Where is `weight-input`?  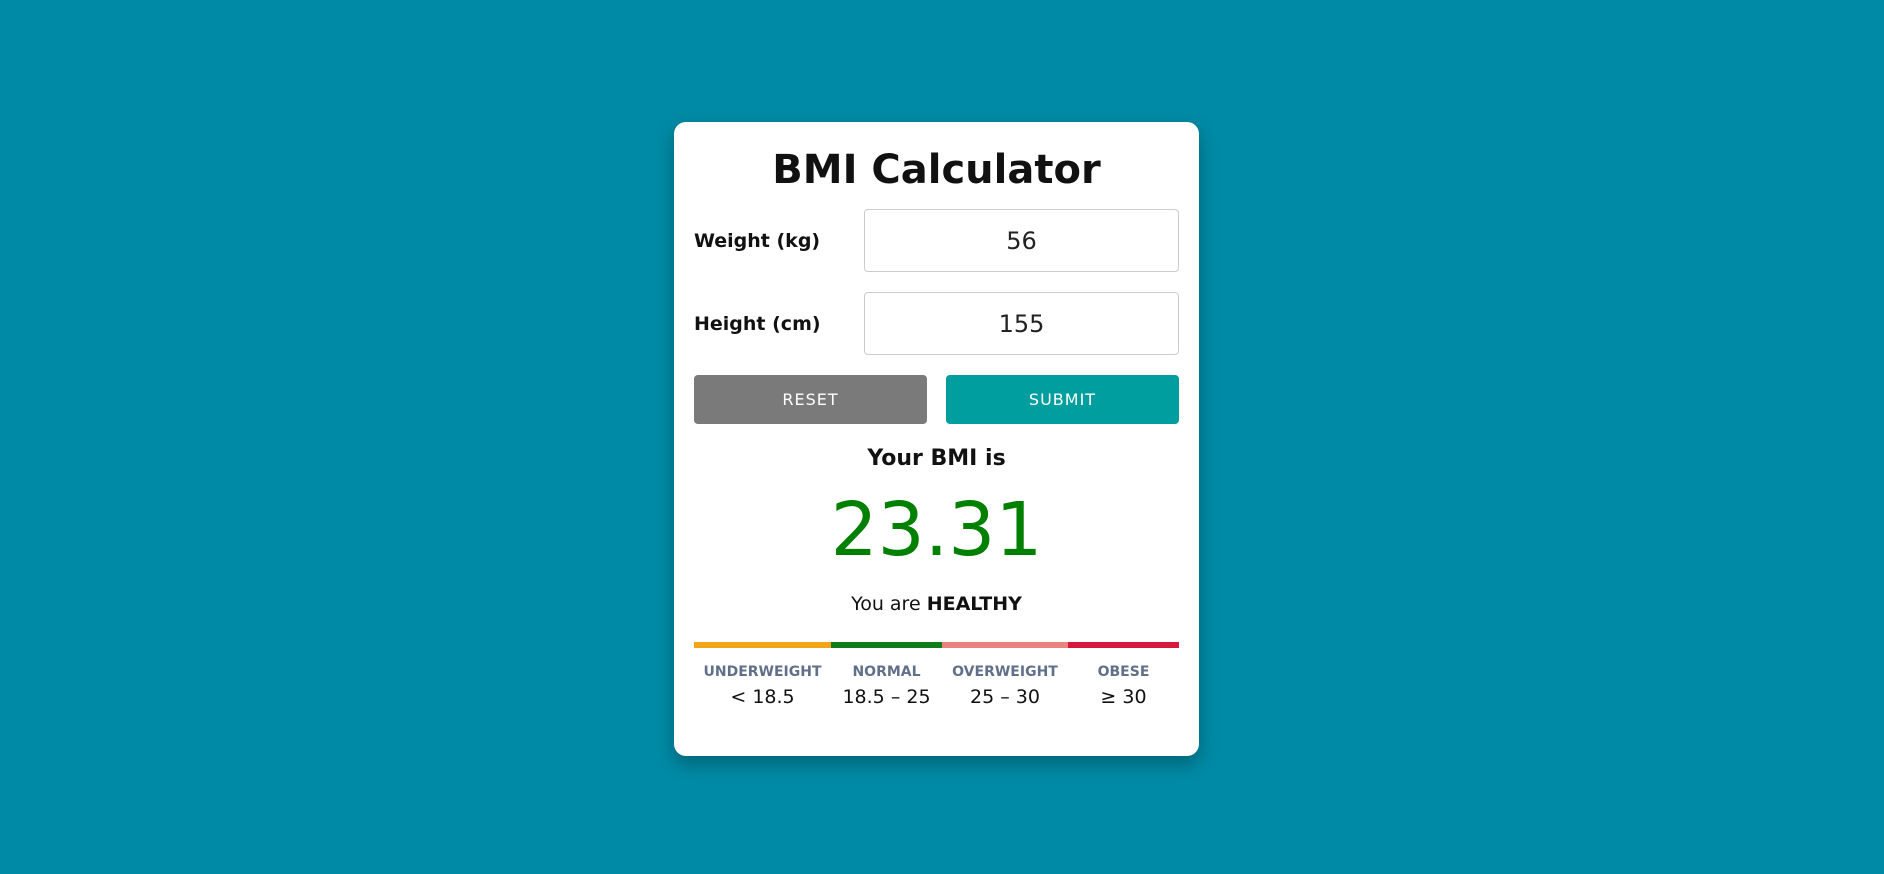
weight-input is located at coordinates (1021, 240).